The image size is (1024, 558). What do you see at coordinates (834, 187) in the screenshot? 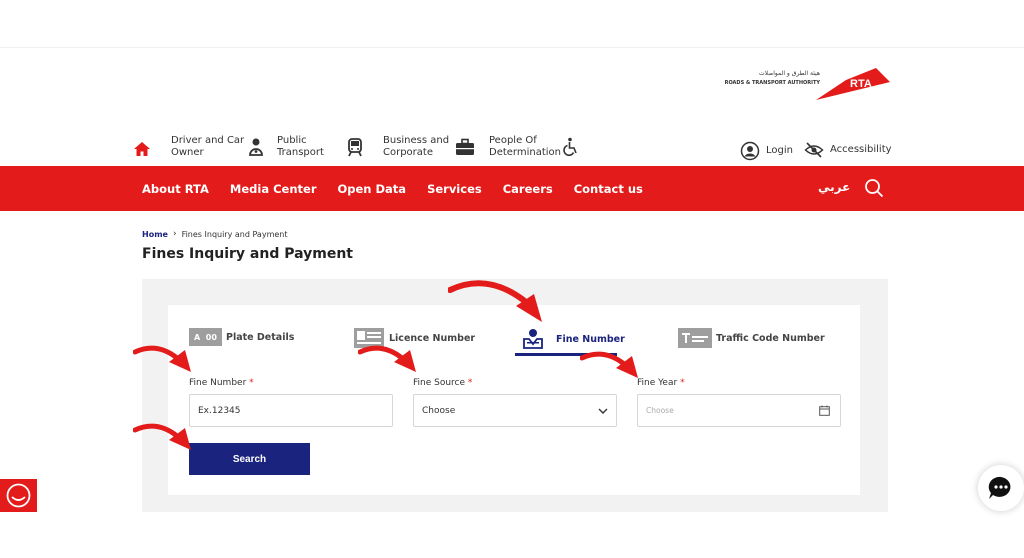
I see `language-toggle: عربي` at bounding box center [834, 187].